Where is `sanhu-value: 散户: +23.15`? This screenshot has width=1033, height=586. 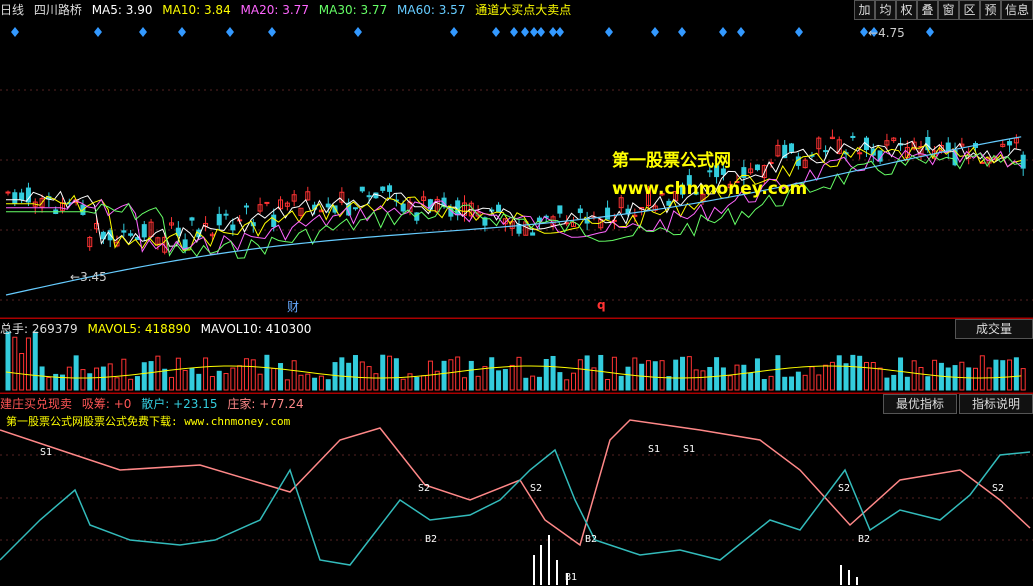
sanhu-value: 散户: +23.15 is located at coordinates (179, 404).